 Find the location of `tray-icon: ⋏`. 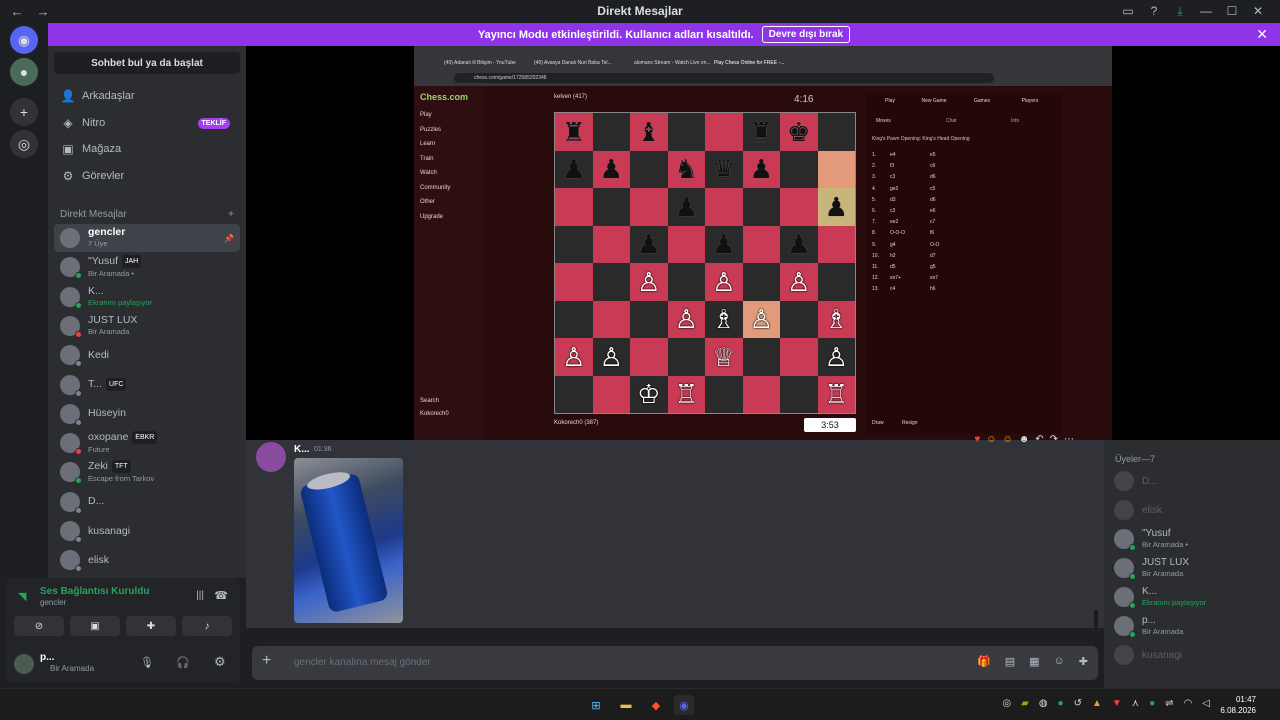

tray-icon: ⋏ is located at coordinates (1135, 703).